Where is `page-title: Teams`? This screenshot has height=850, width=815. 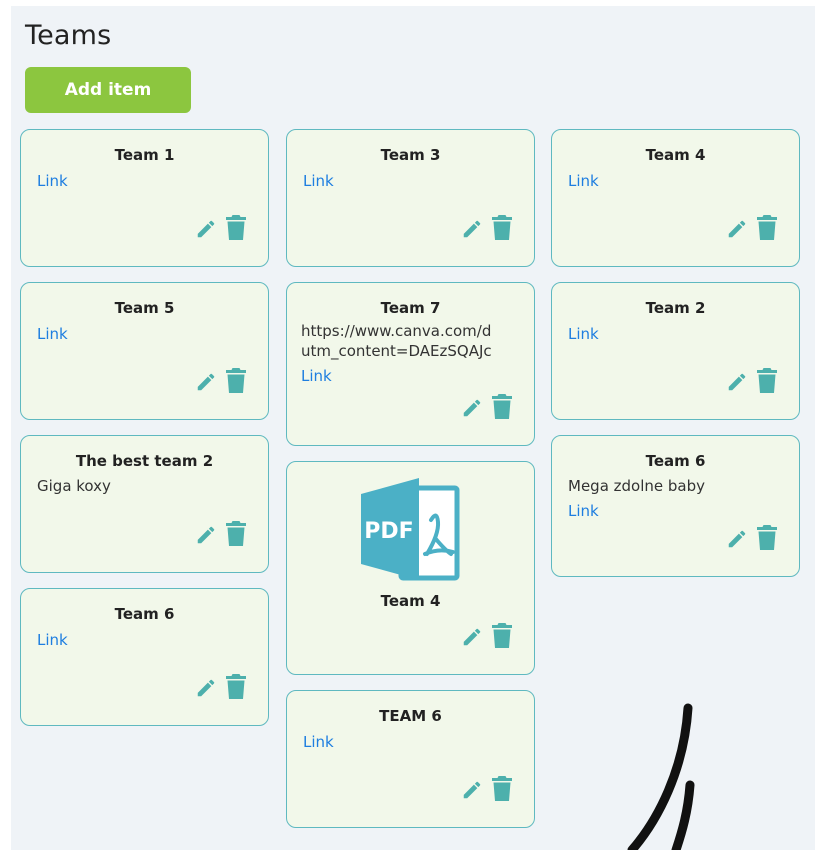
page-title: Teams is located at coordinates (68, 35).